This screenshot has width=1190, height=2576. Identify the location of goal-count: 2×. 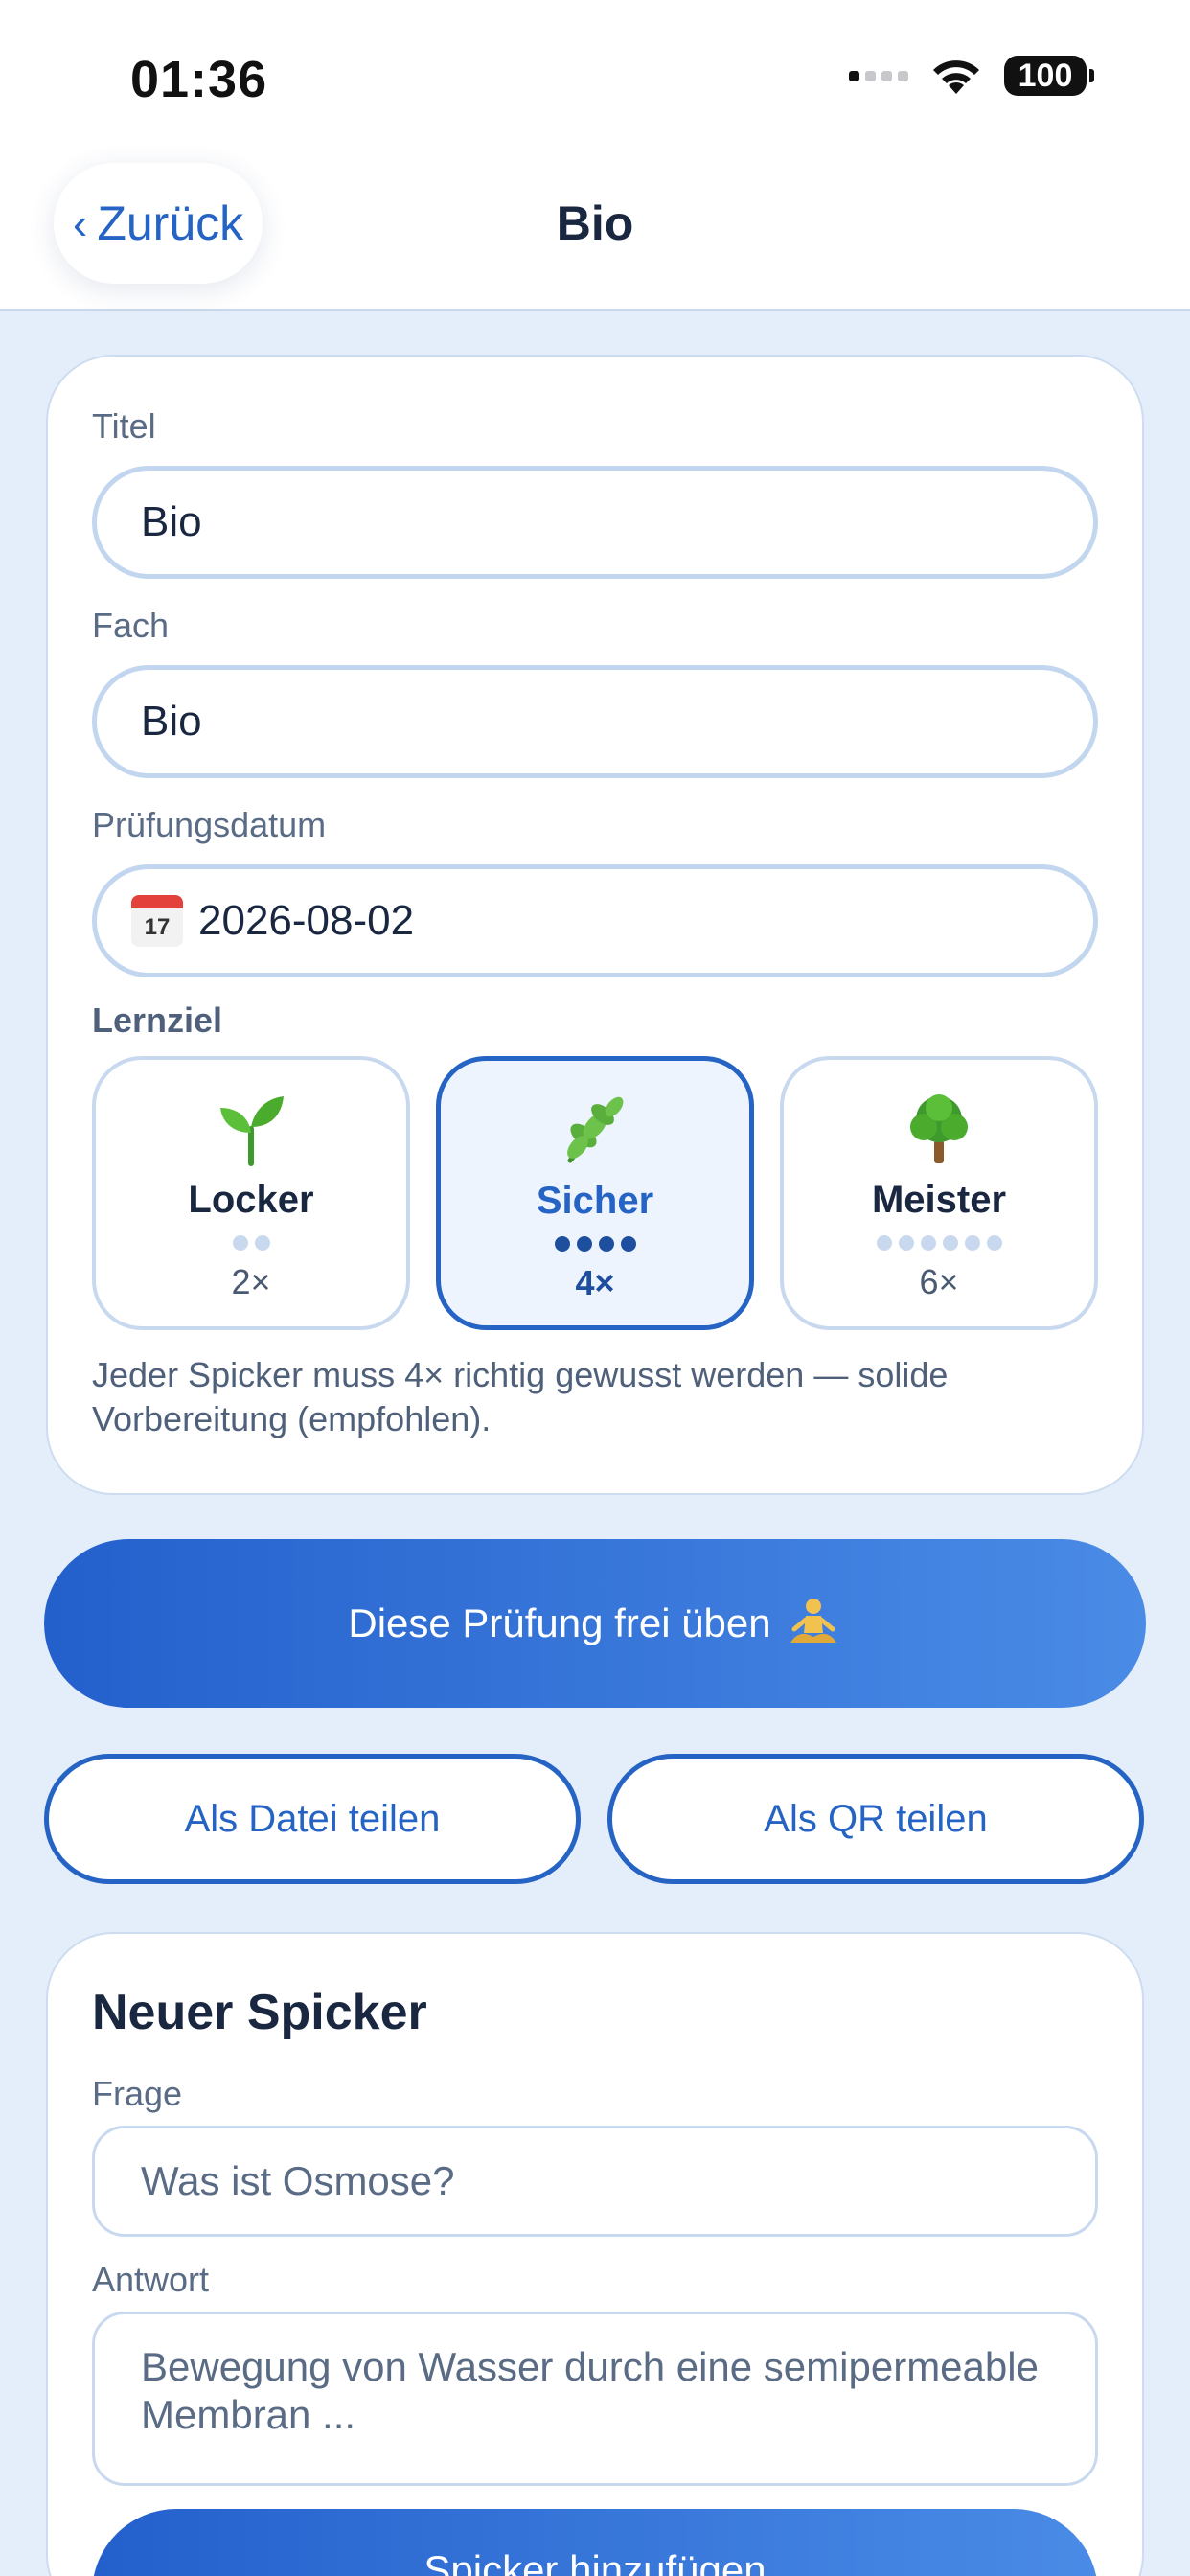
(251, 1281).